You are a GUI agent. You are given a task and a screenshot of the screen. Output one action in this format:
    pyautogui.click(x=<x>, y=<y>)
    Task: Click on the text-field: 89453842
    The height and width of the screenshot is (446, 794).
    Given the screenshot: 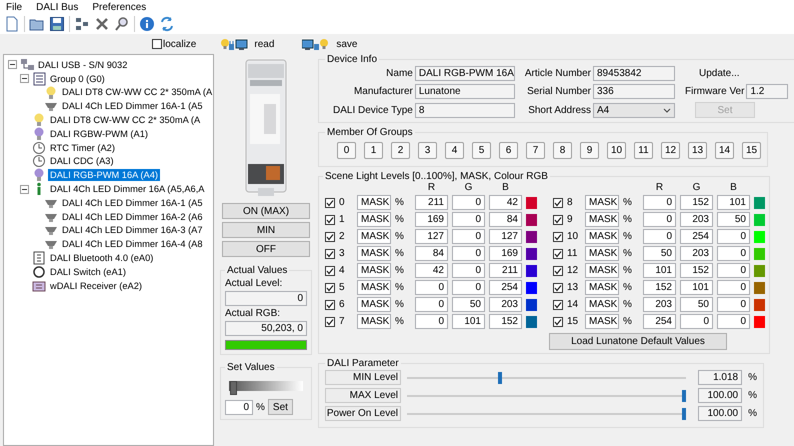 What is the action you would take?
    pyautogui.click(x=634, y=73)
    